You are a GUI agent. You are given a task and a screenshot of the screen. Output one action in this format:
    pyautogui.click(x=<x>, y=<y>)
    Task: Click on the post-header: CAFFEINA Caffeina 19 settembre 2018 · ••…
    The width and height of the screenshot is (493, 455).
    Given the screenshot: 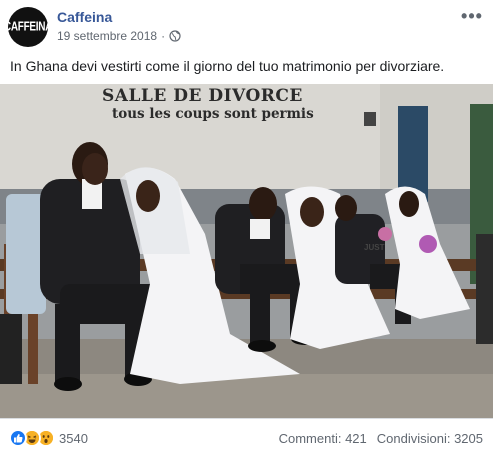 What is the action you would take?
    pyautogui.click(x=246, y=25)
    